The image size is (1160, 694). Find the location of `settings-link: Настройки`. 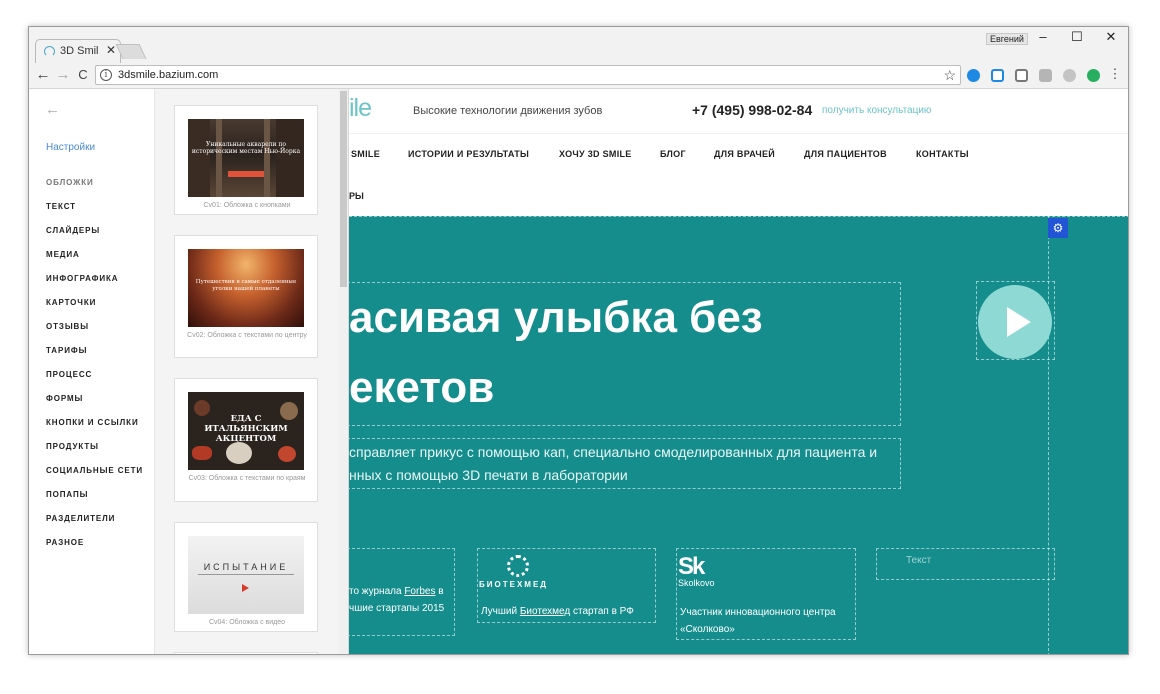

settings-link: Настройки is located at coordinates (70, 147).